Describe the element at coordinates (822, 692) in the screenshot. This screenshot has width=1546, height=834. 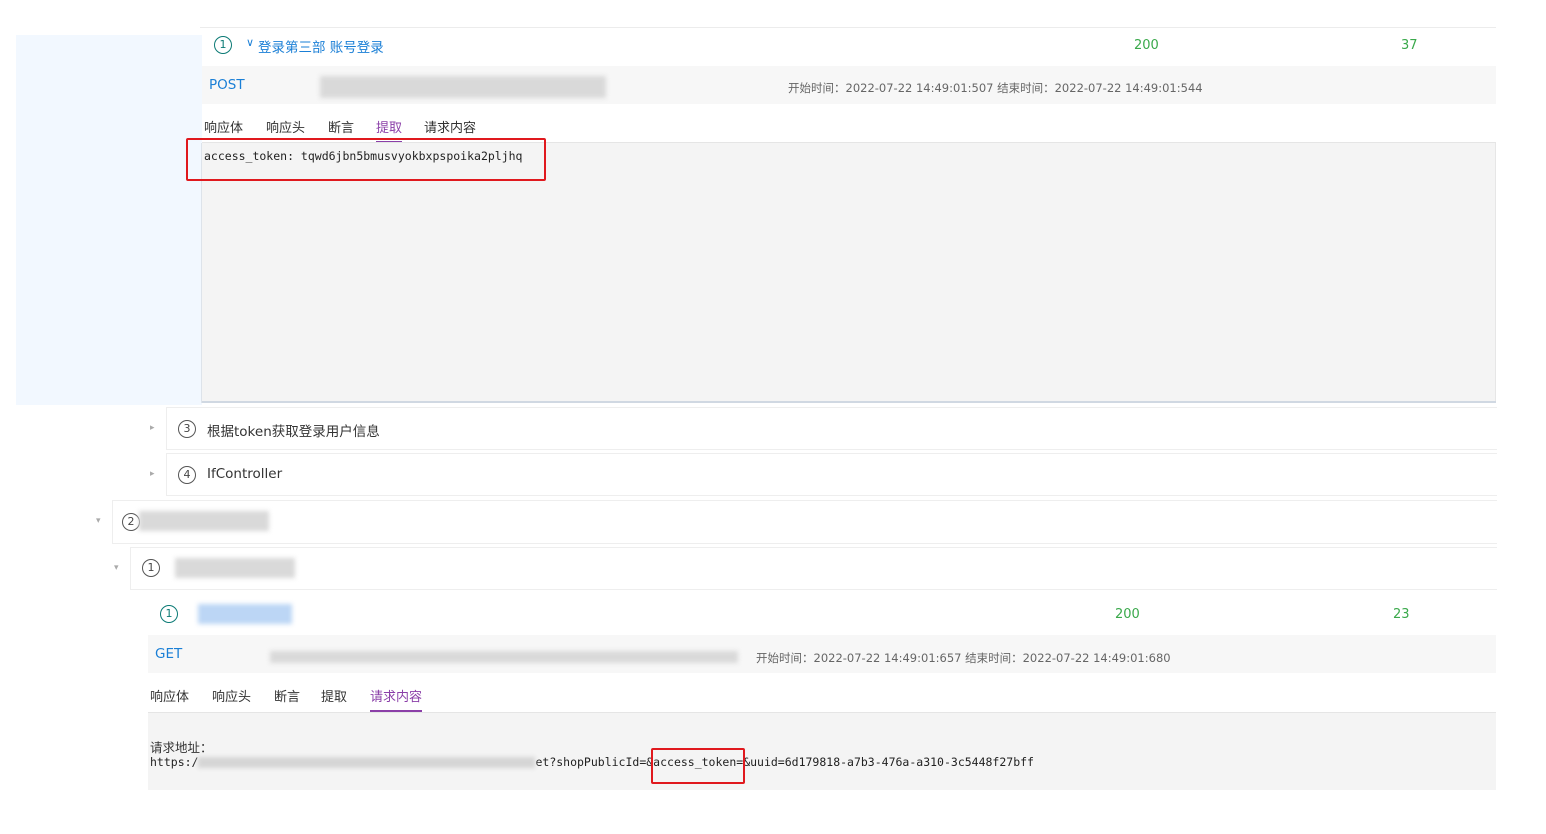
I see `stepb-tabs: 响应体 响应头 断言 提取 请求内容` at that location.